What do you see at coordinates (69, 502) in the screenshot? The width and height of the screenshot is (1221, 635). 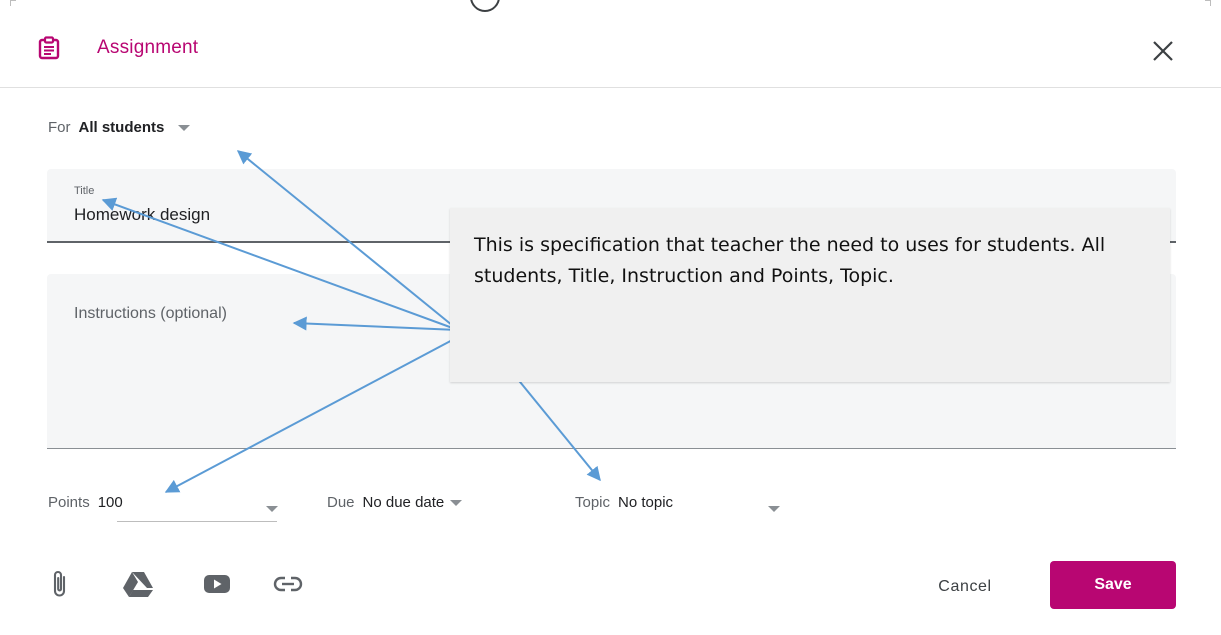 I see `points-label: Points` at bounding box center [69, 502].